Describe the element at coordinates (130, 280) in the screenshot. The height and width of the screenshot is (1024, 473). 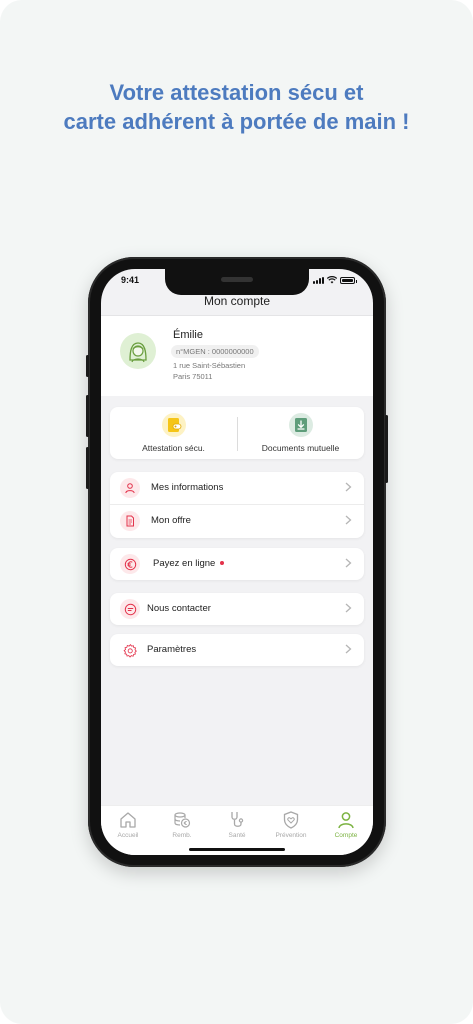
I see `status-time: 9:41` at that location.